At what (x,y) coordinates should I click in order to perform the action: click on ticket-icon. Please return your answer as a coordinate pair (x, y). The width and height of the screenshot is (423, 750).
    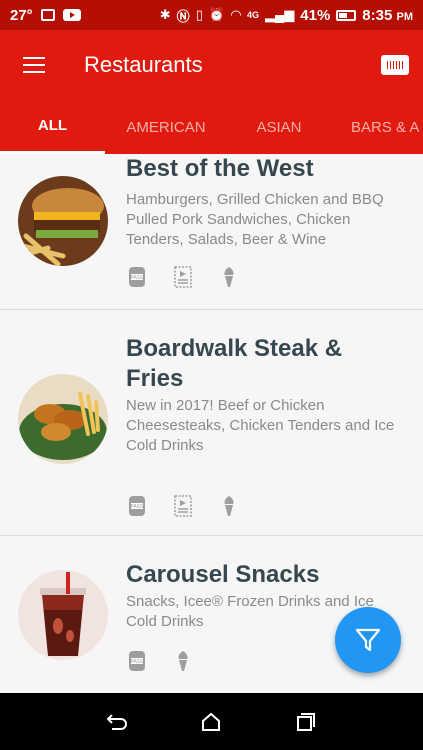
    Looking at the image, I should click on (395, 65).